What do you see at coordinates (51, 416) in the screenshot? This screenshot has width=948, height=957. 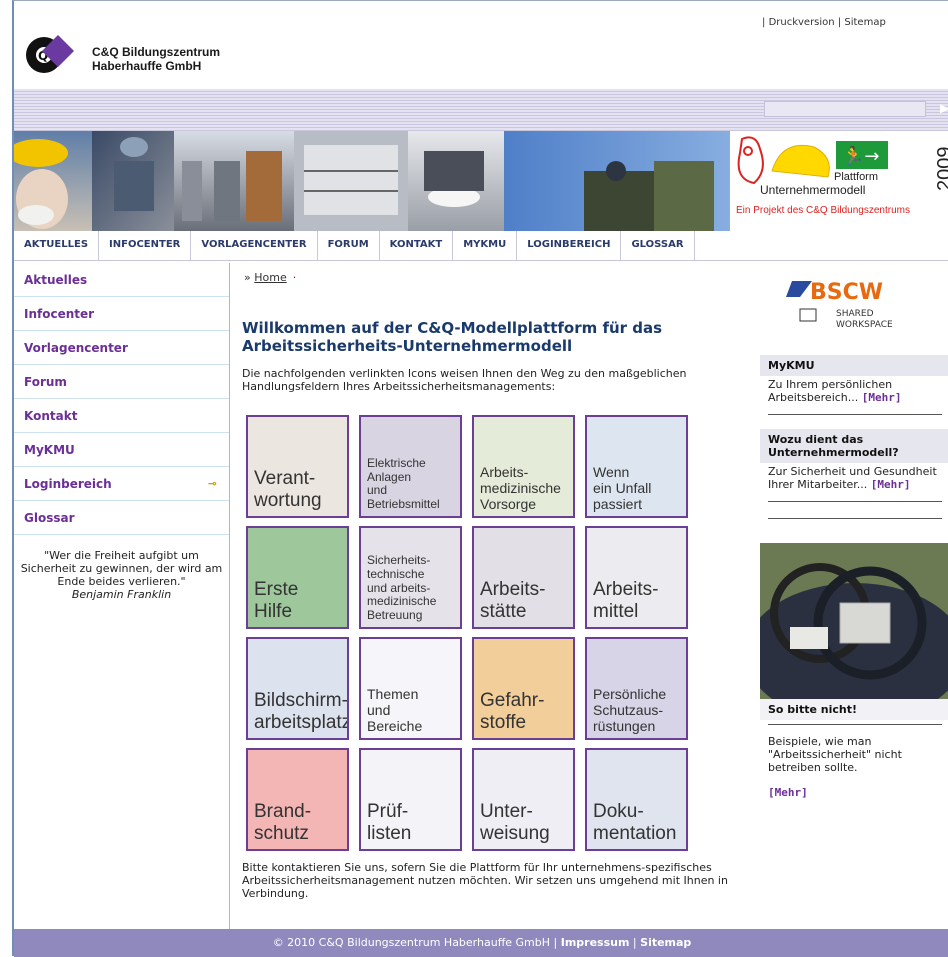 I see `sidebar-item-label: Kontakt` at bounding box center [51, 416].